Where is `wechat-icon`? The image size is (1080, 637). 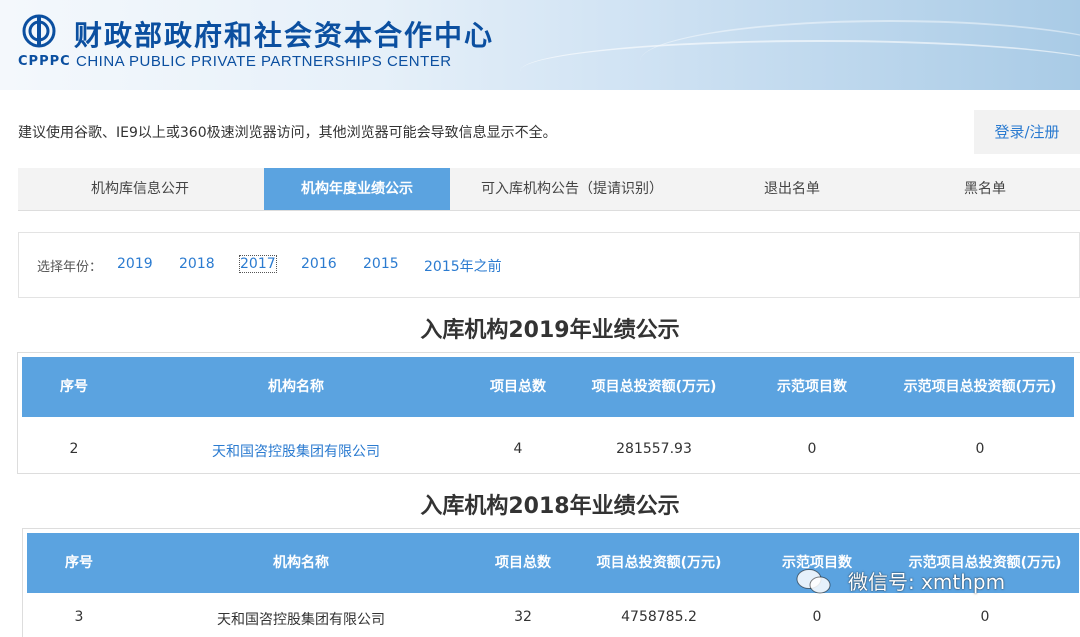 wechat-icon is located at coordinates (813, 581).